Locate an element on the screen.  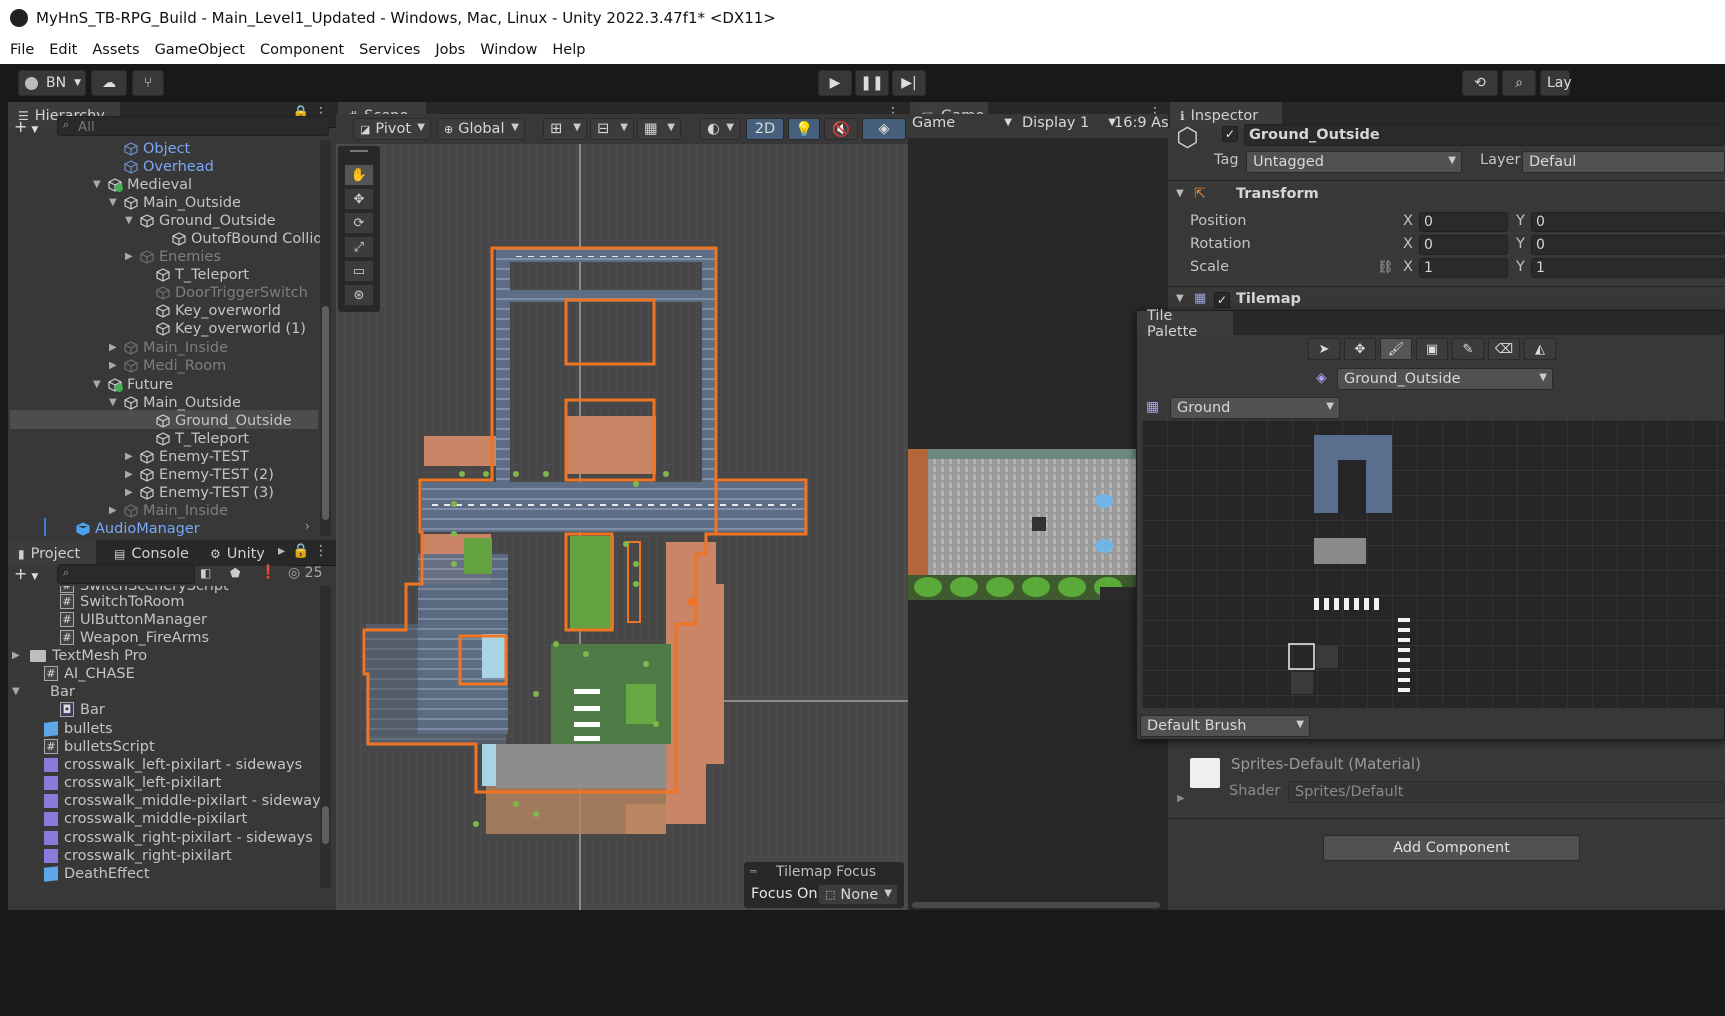
hierarchy-scrollbar is located at coordinates (325, 338).